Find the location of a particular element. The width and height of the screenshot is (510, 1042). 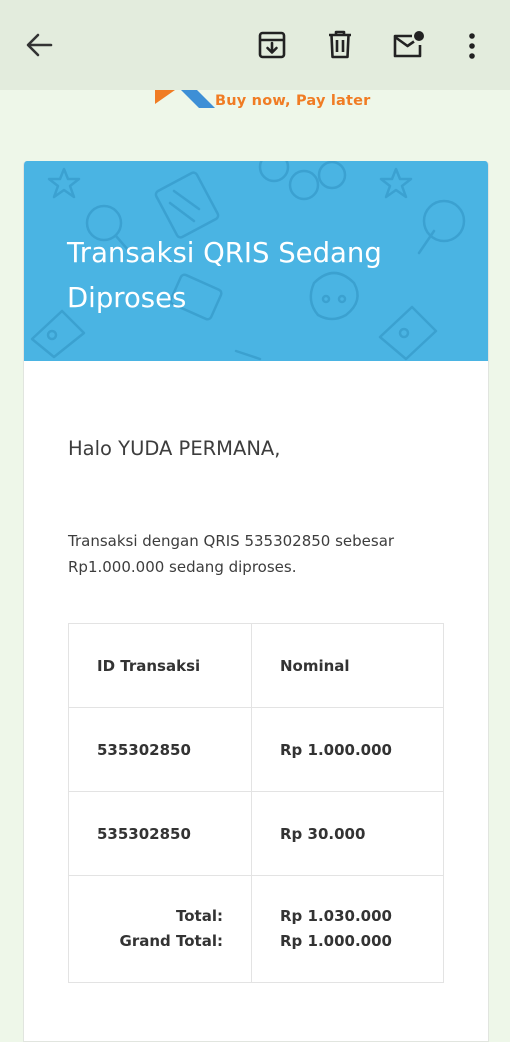

logo-mark-icon is located at coordinates (185, 99).